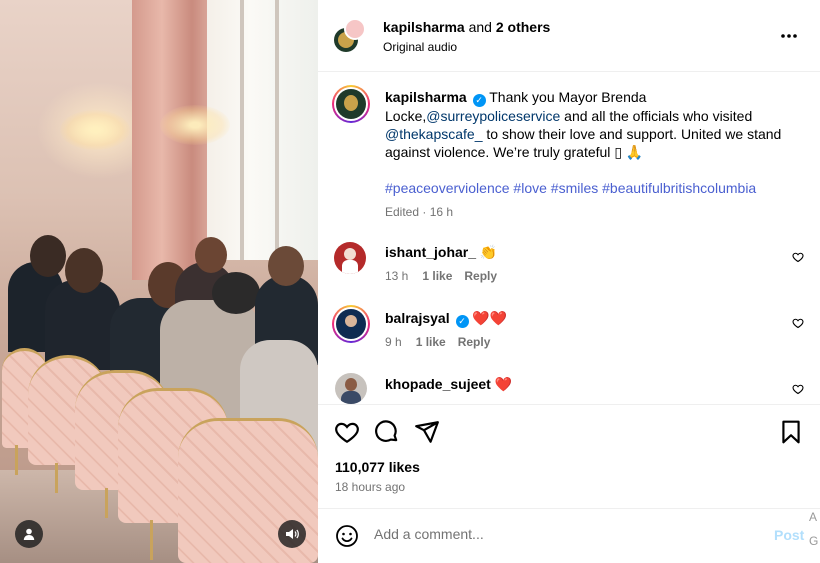  I want to click on header-others: 2 others, so click(523, 27).